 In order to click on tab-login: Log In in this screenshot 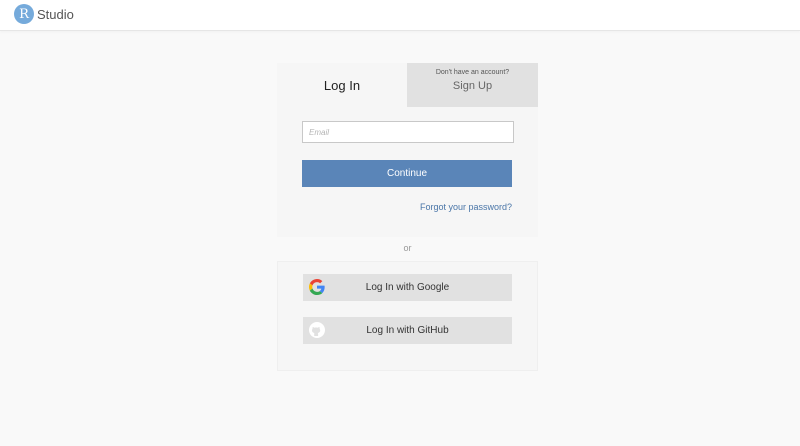, I will do `click(342, 85)`.